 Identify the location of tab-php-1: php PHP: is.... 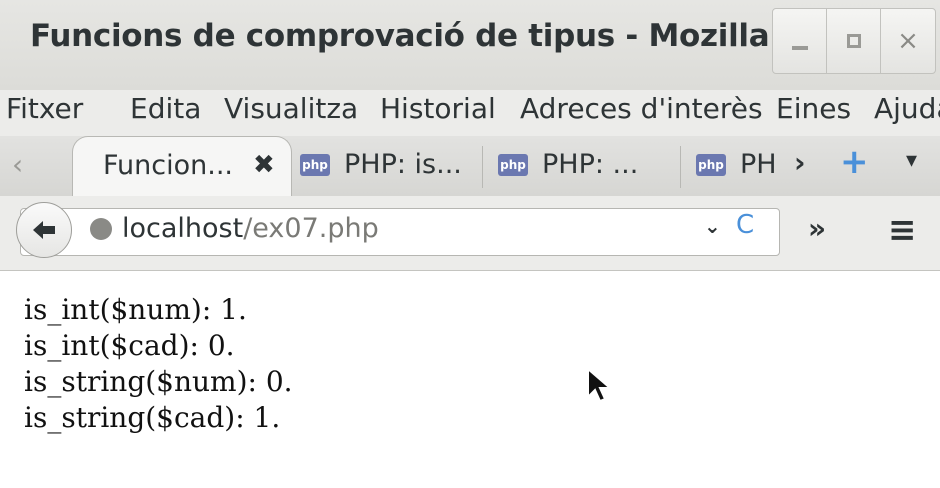
(388, 166).